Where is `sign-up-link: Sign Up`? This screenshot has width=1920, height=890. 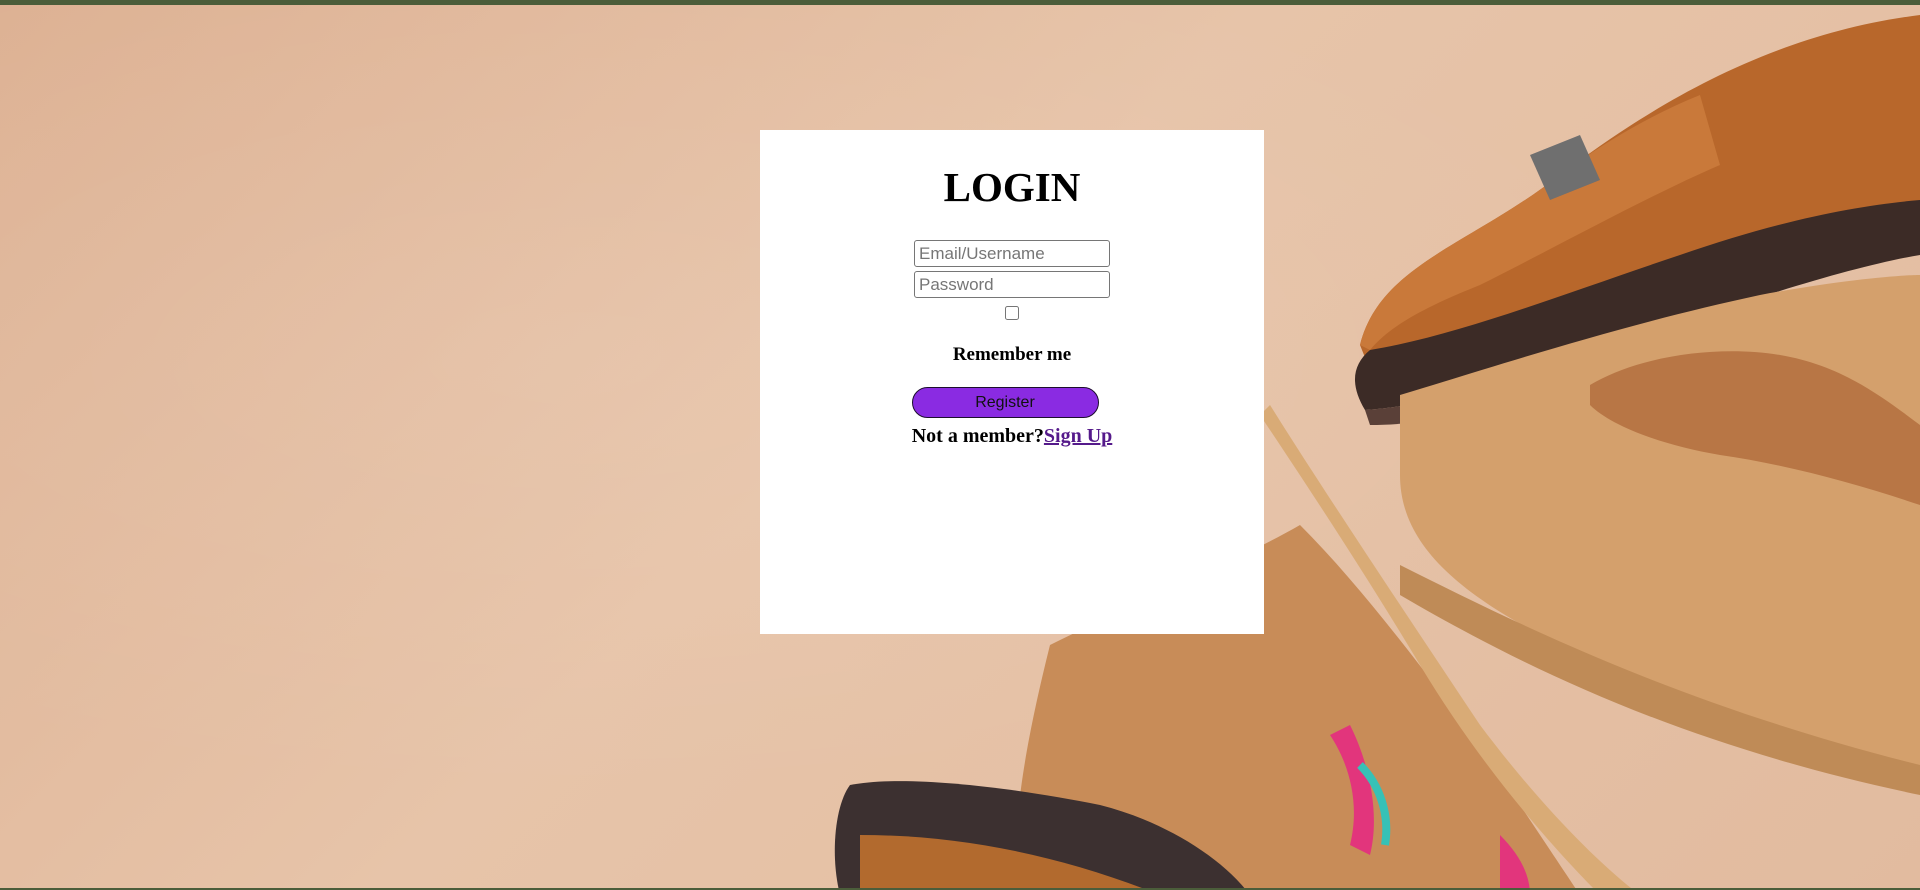
sign-up-link: Sign Up is located at coordinates (1078, 436).